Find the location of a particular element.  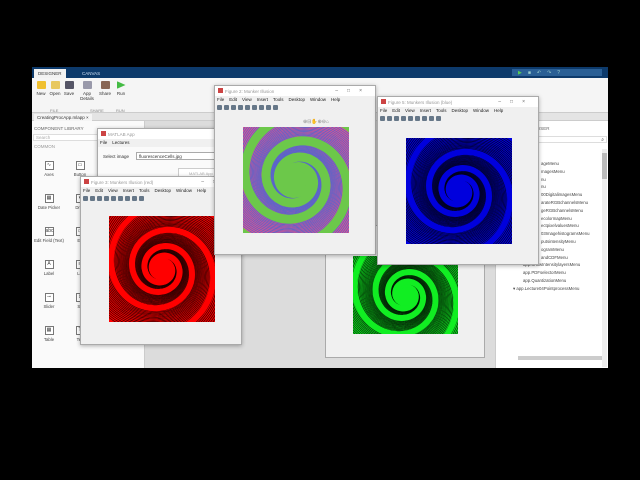

tree-item: 00DigitalimagesMenu is located at coordinates (561, 194).